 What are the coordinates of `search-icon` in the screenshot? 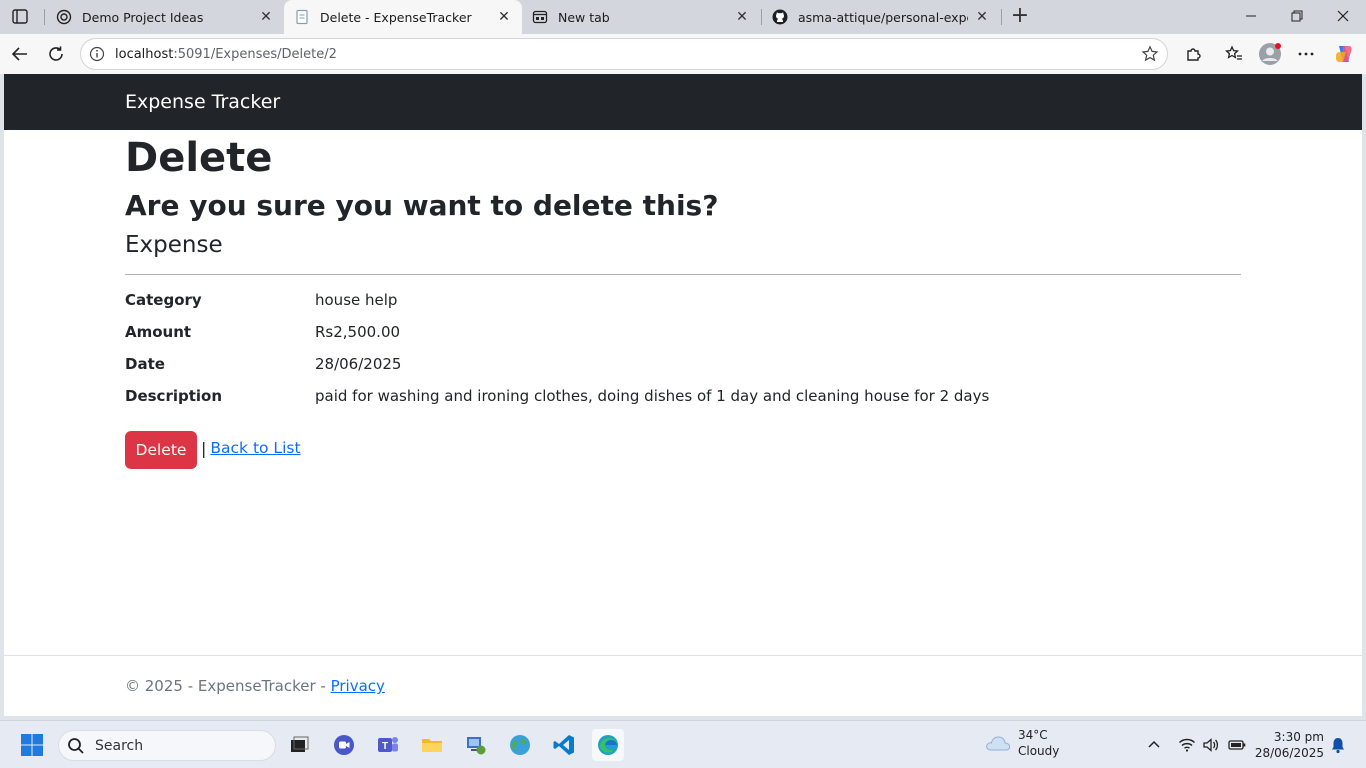 It's located at (76, 745).